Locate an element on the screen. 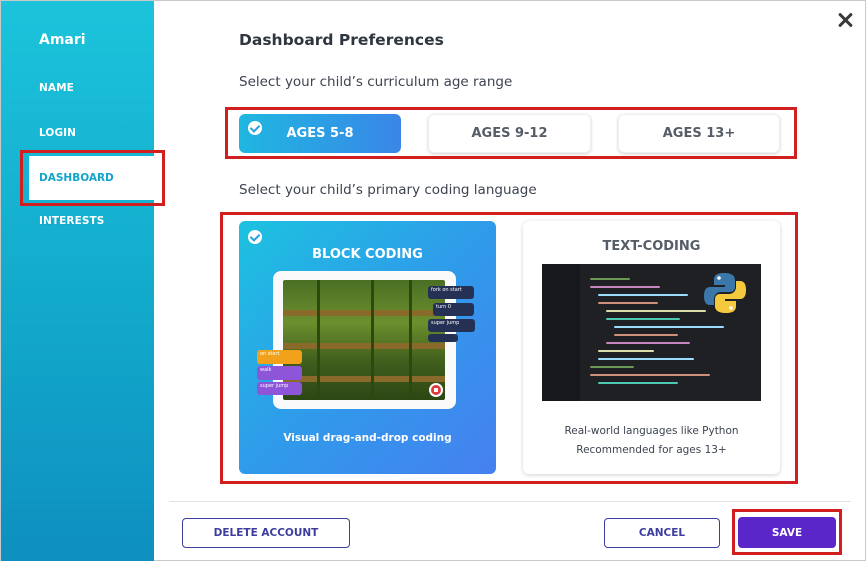 Image resolution: width=866 pixels, height=561 pixels. footer-divider is located at coordinates (510, 501).